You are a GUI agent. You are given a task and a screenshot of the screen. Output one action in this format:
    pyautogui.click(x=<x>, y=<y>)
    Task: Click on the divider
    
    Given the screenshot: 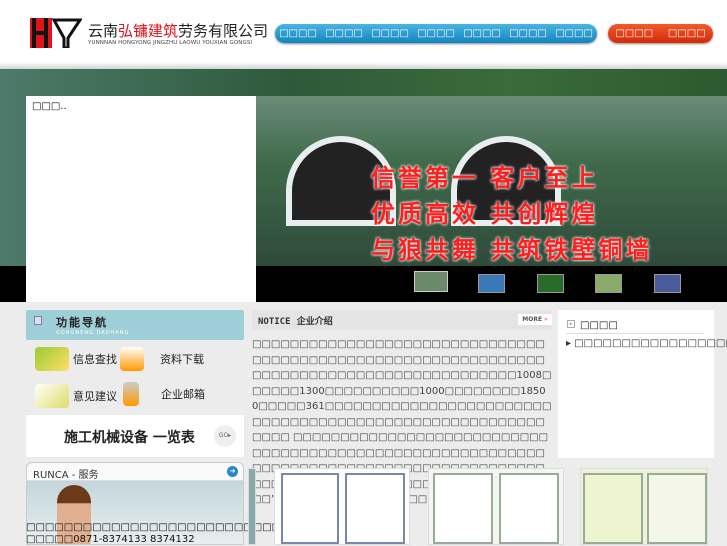 What is the action you would take?
    pyautogui.click(x=635, y=333)
    